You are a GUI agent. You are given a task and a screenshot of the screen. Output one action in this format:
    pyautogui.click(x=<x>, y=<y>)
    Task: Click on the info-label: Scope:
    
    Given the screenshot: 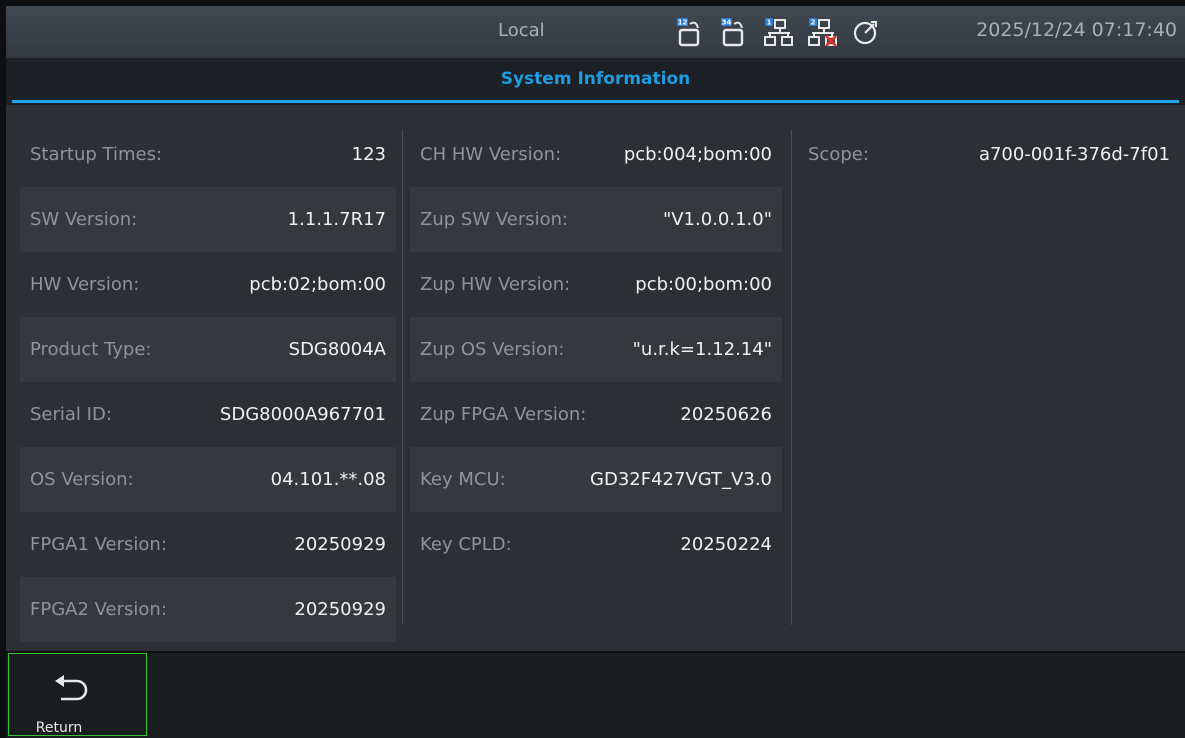 What is the action you would take?
    pyautogui.click(x=838, y=154)
    